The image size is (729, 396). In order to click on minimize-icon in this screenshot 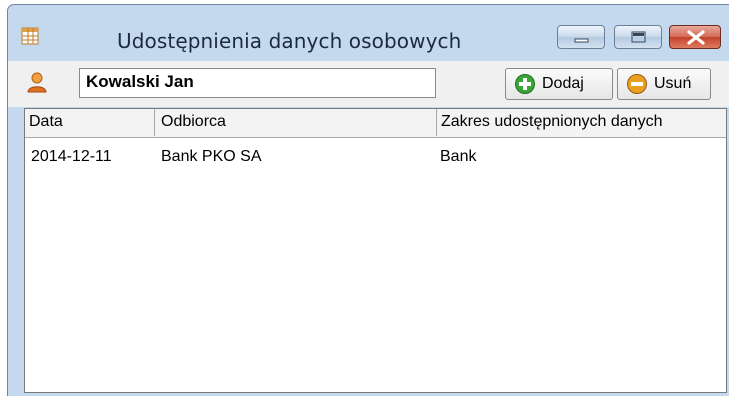, I will do `click(581, 40)`.